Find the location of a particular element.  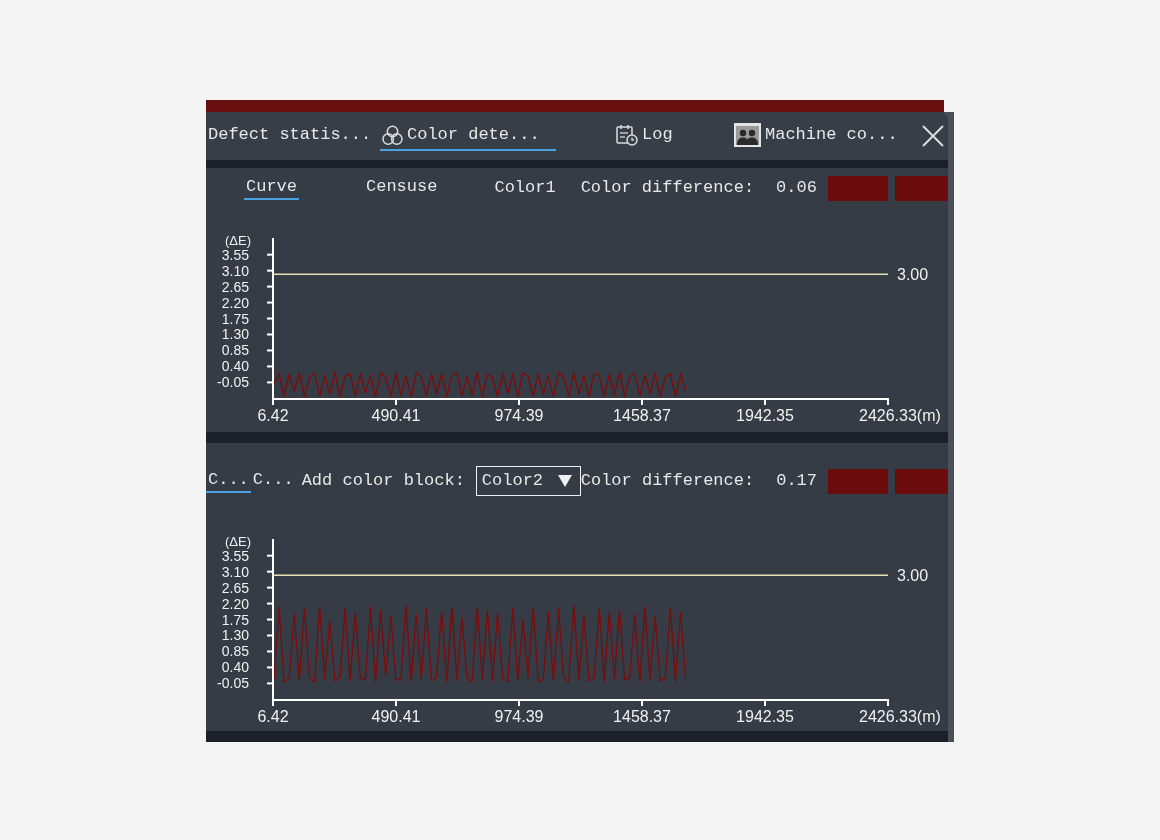

sub-tab: Censuse is located at coordinates (402, 188).